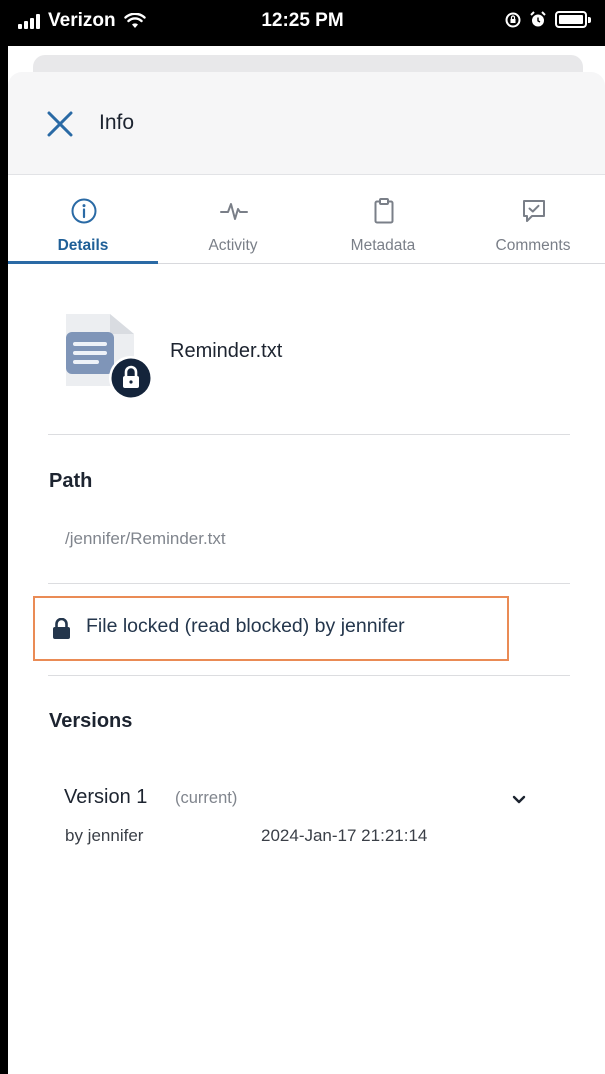  Describe the element at coordinates (60, 124) in the screenshot. I see `close-icon` at that location.